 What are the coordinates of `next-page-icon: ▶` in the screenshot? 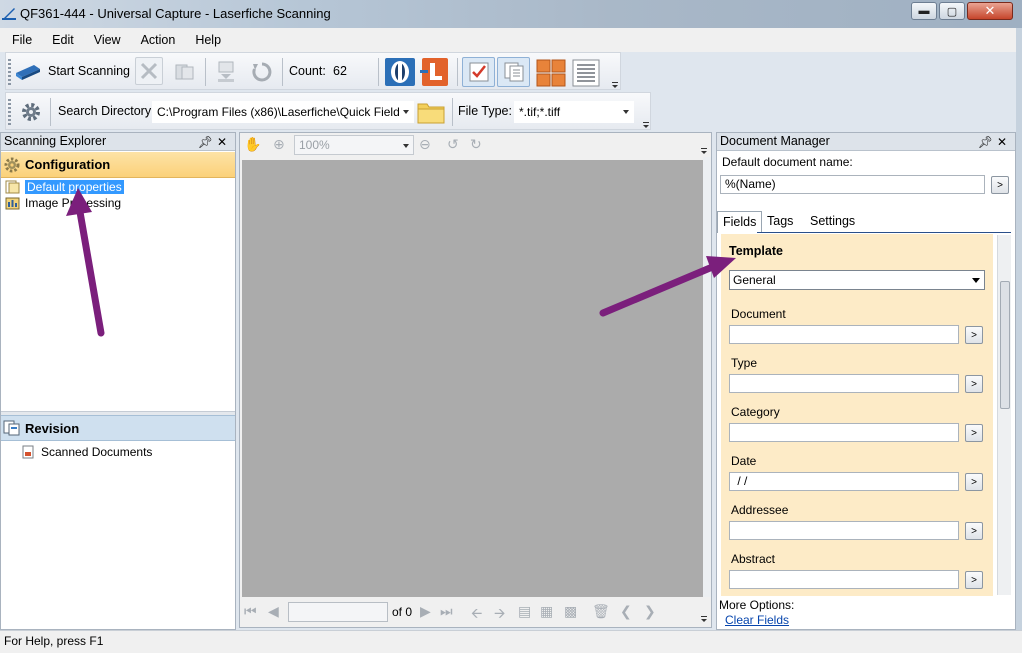 It's located at (425, 611).